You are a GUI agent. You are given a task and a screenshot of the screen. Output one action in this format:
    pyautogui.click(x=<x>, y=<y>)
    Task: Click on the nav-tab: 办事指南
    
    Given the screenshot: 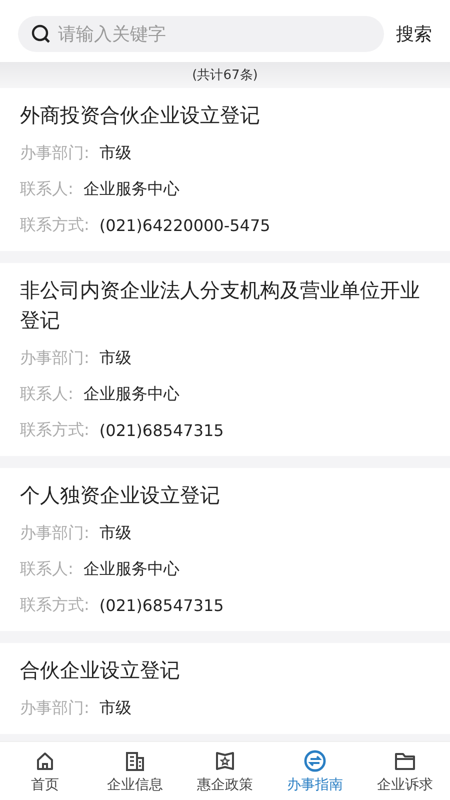 What is the action you would take?
    pyautogui.click(x=315, y=771)
    